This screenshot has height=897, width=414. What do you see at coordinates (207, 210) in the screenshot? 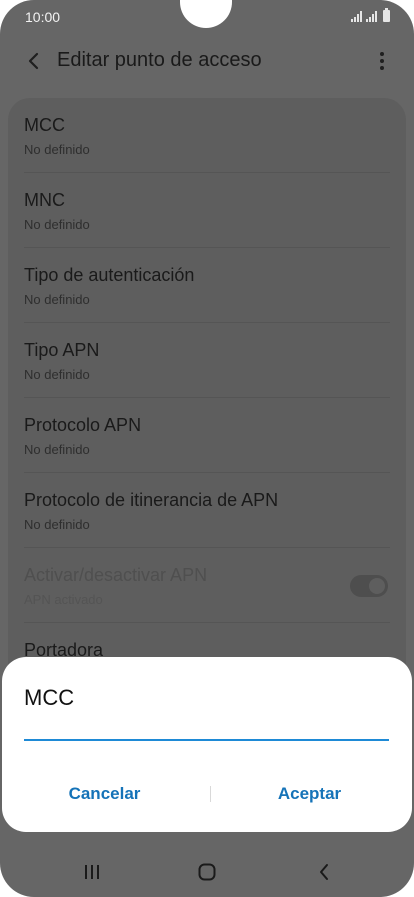
I see `setting-mnc: MNC No definido` at bounding box center [207, 210].